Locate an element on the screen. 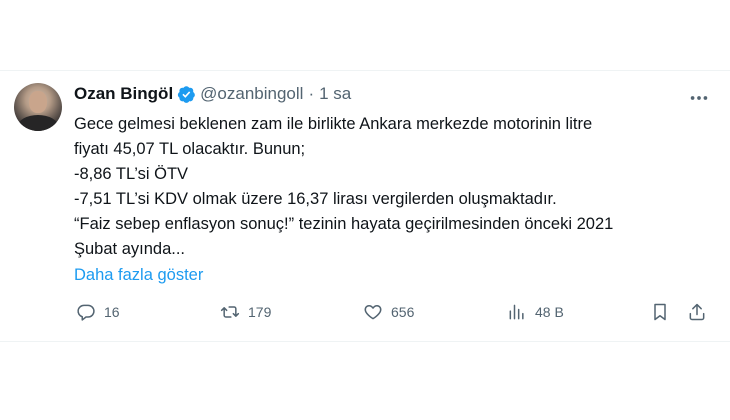 This screenshot has width=730, height=420. avatar-face is located at coordinates (38, 102).